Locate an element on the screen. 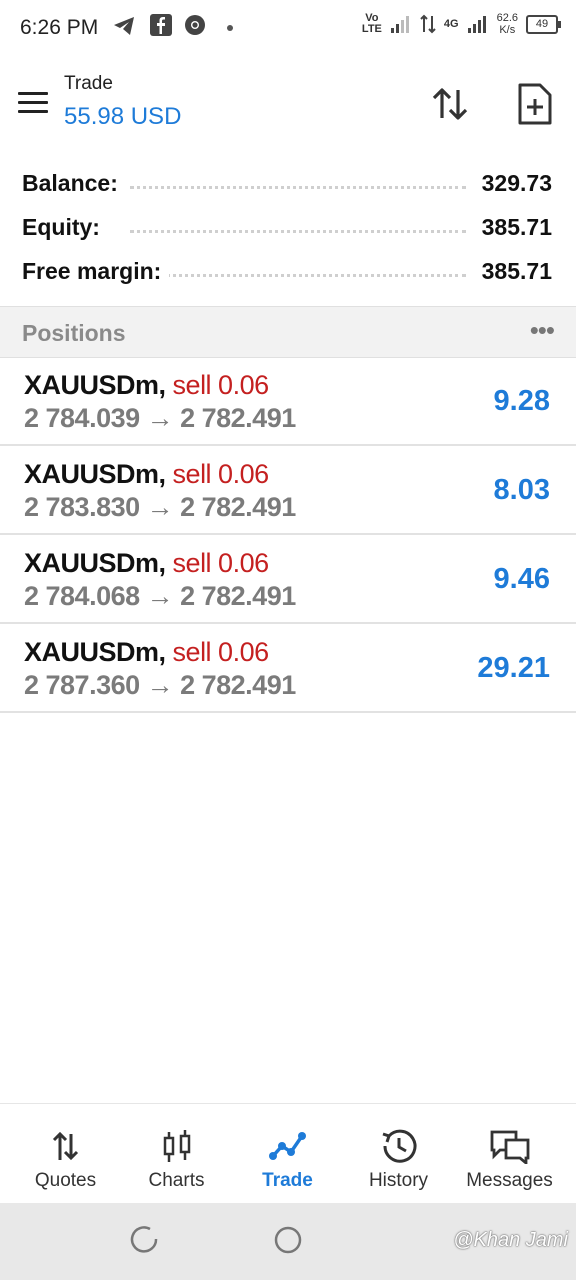 This screenshot has width=576, height=1280. telegram-icon is located at coordinates (124, 26).